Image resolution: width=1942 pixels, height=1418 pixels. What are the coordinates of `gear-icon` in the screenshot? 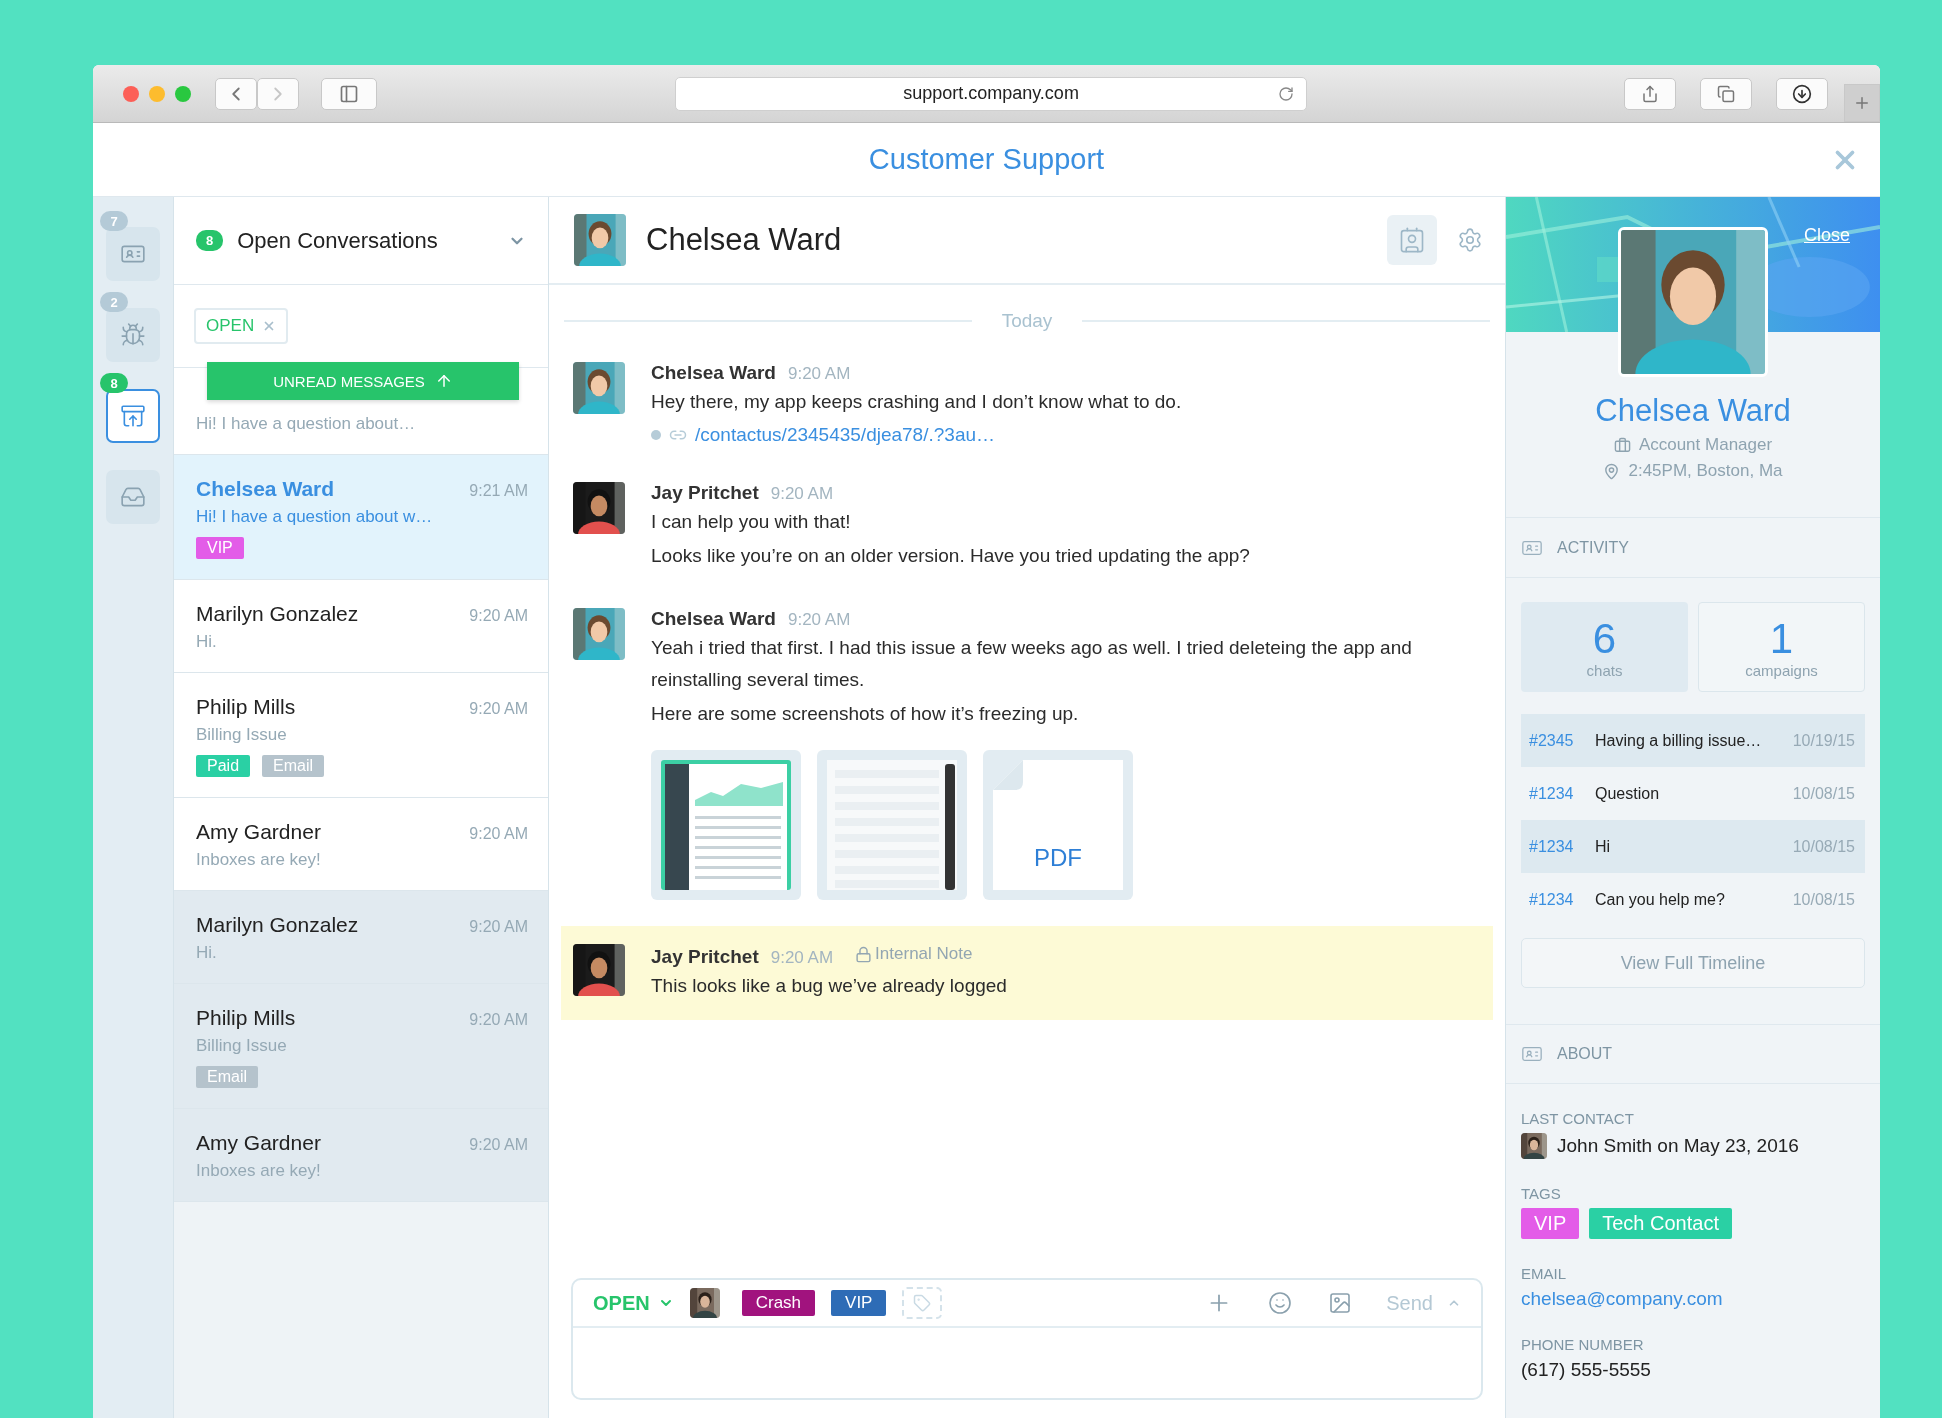 It's located at (1470, 240).